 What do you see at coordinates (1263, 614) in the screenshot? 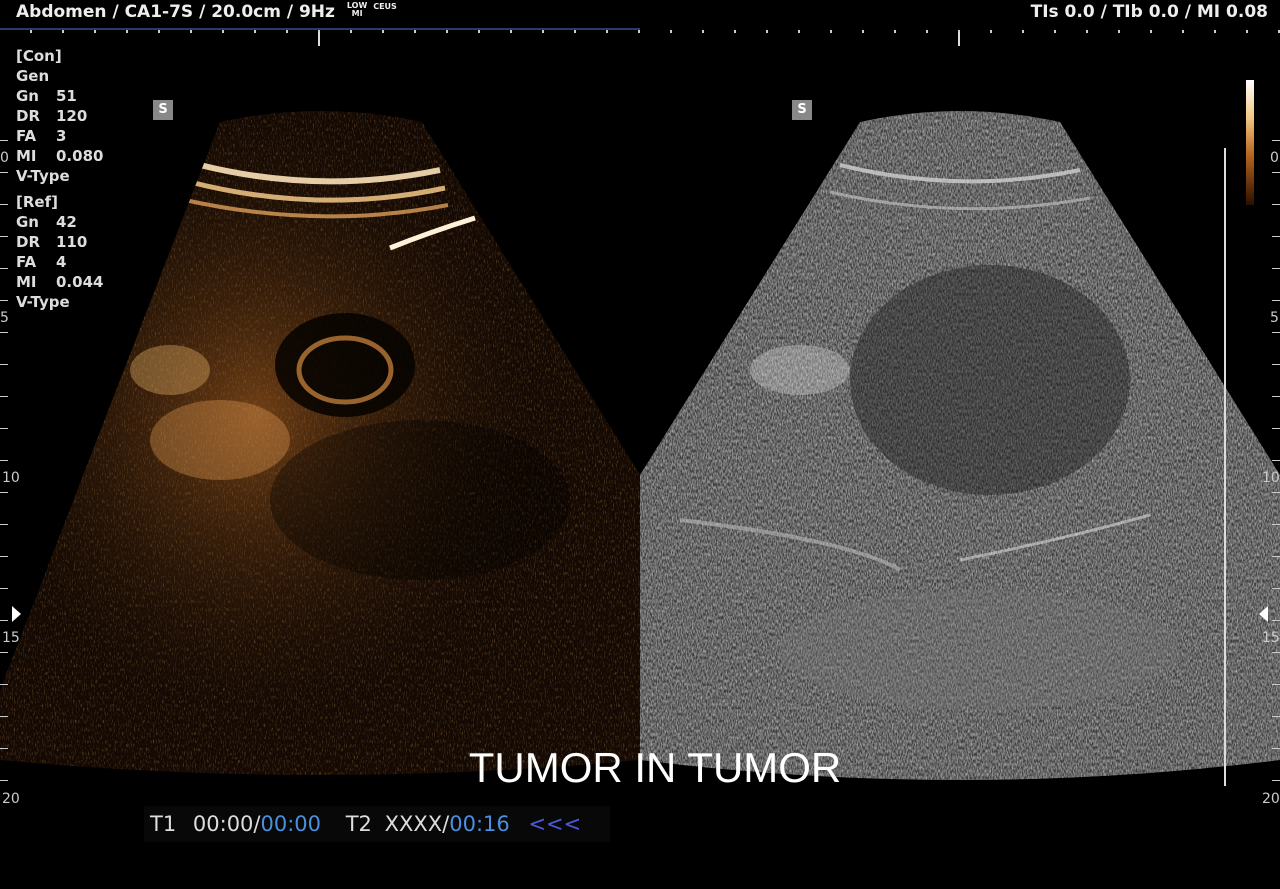
I see `focus-marker-right-icon` at bounding box center [1263, 614].